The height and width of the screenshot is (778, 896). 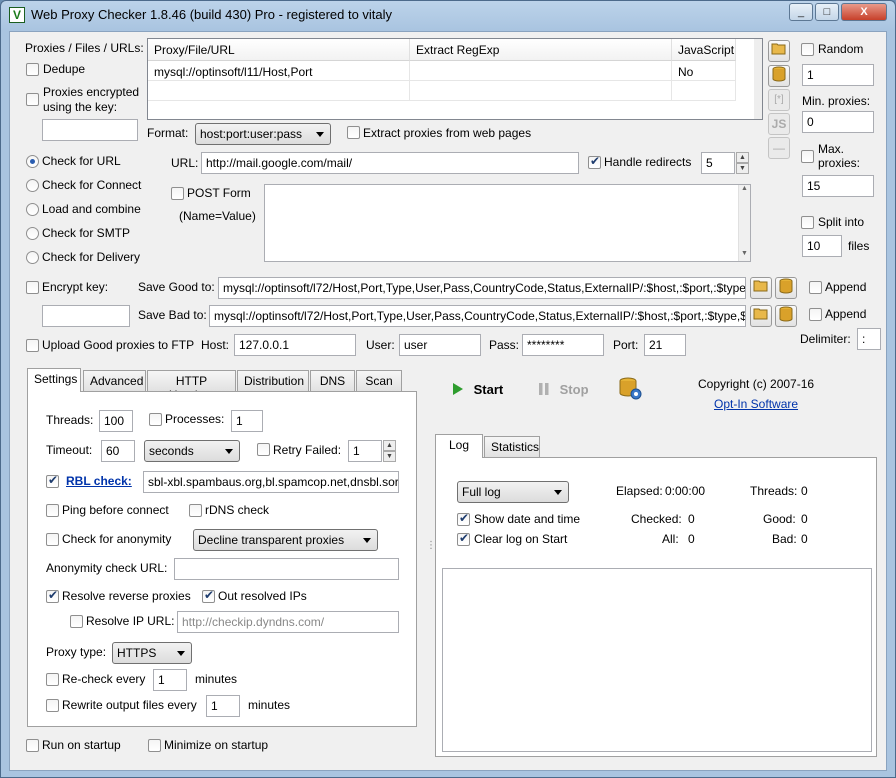 I want to click on random-checkbox, so click(x=807, y=49).